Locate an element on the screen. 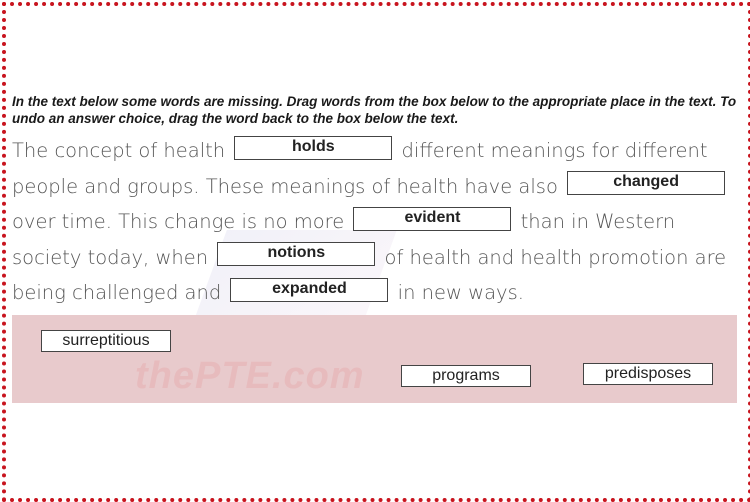 This screenshot has height=502, width=750. blank-3: evident is located at coordinates (432, 218).